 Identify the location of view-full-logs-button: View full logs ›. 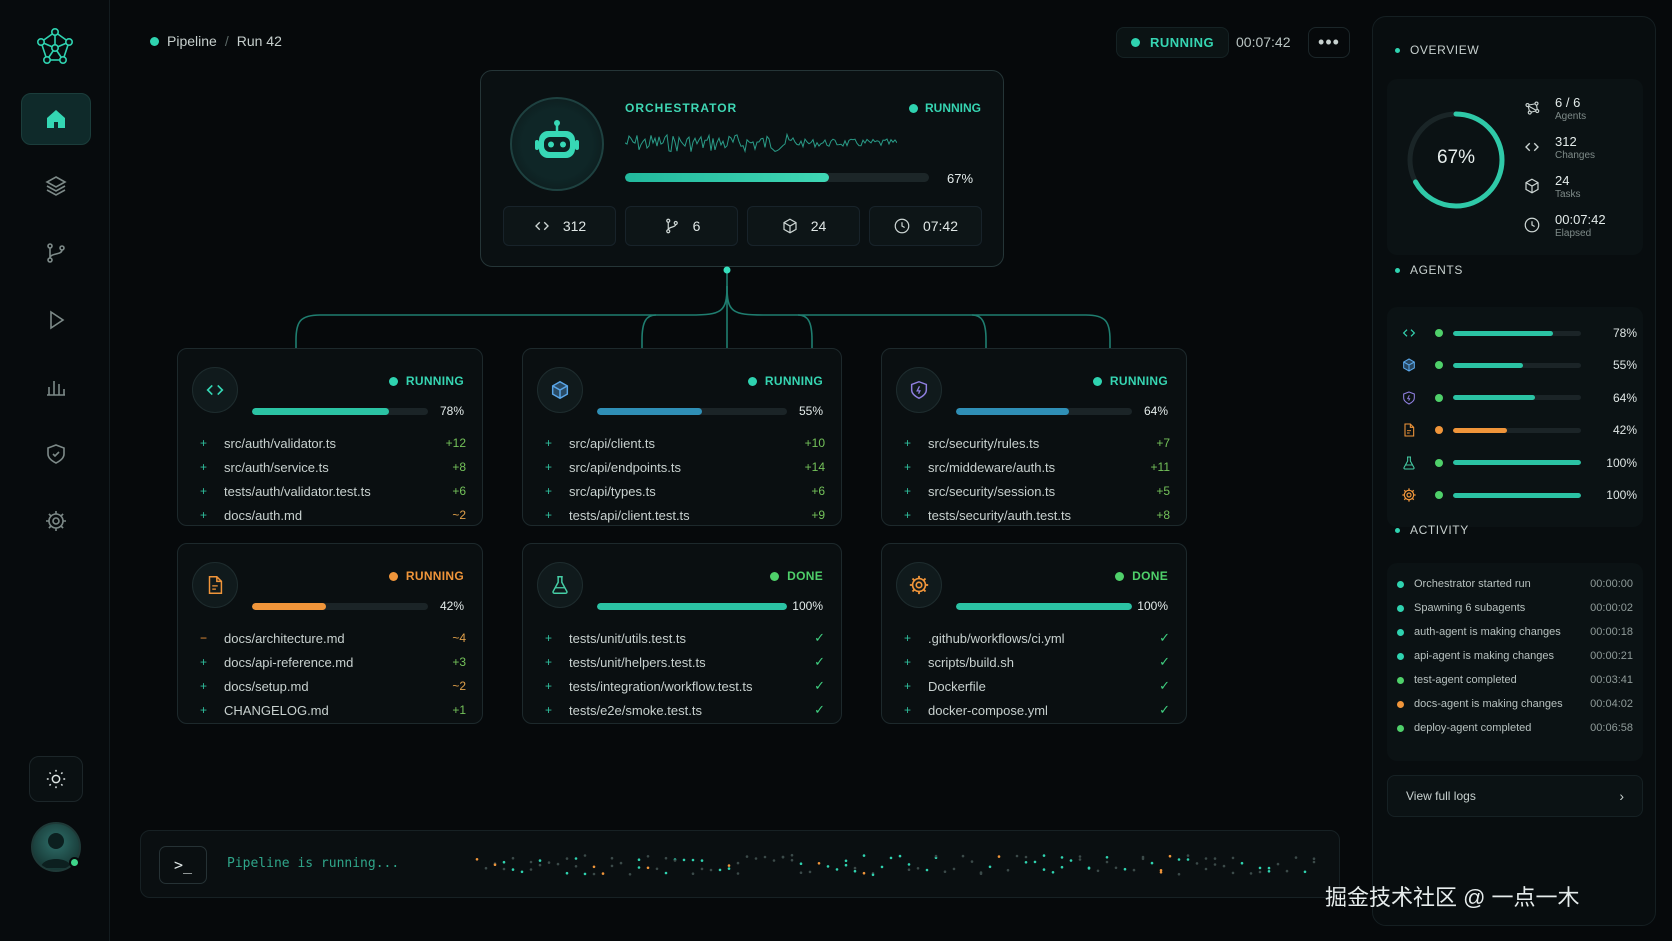
(1515, 796).